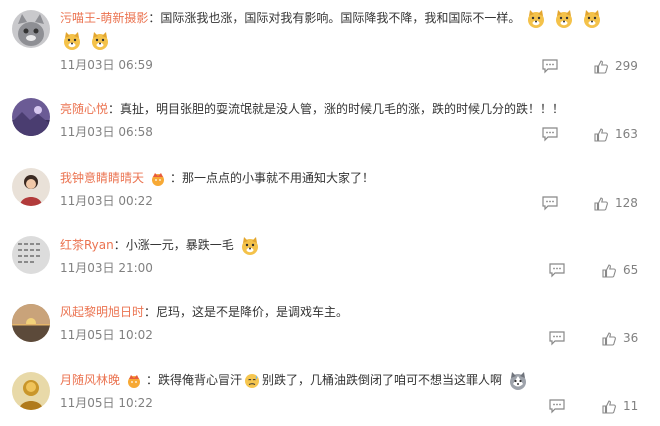 This screenshot has width=660, height=426. What do you see at coordinates (106, 268) in the screenshot?
I see `comment-timestamp: 11月03日 21:00` at bounding box center [106, 268].